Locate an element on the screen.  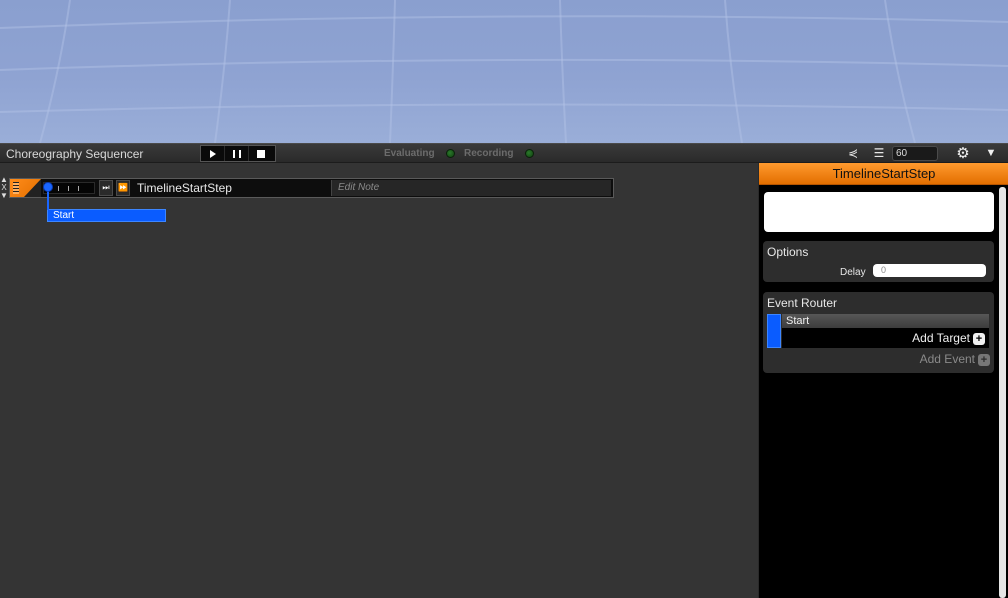
event-output-pin-icon is located at coordinates (48, 187).